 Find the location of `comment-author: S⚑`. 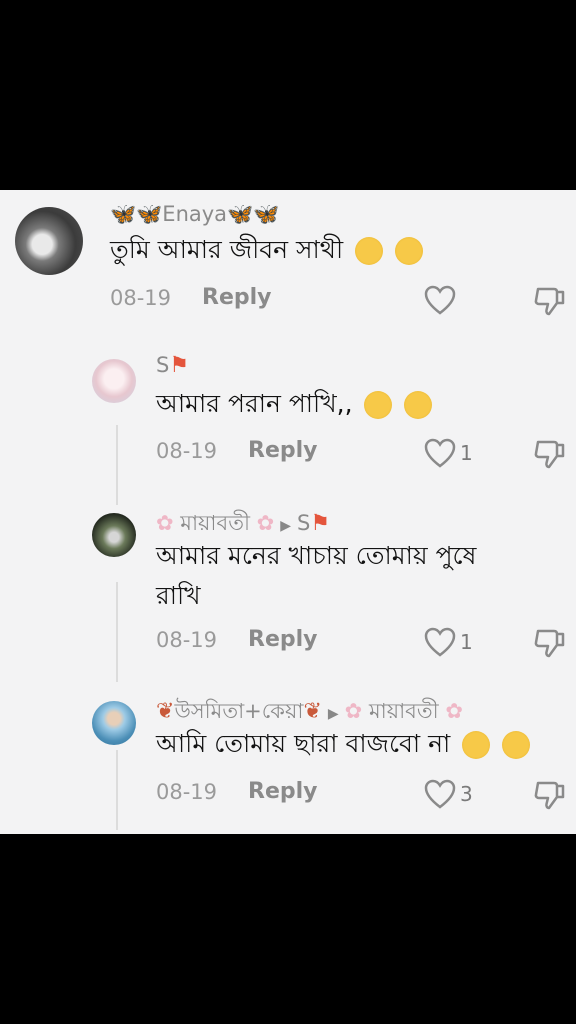

comment-author: S⚑ is located at coordinates (172, 365).